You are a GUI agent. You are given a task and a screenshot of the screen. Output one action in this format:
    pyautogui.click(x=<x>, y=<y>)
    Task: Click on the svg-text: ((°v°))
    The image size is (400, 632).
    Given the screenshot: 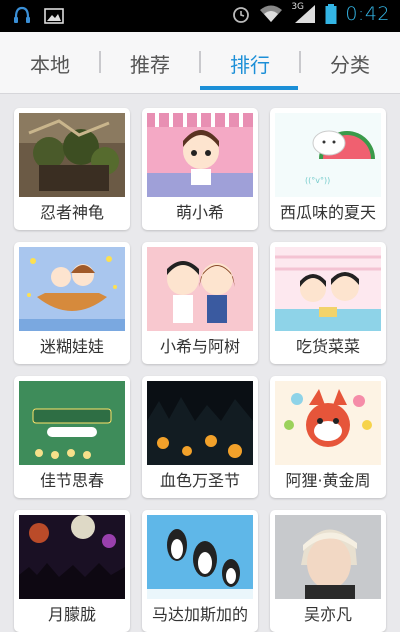 What is the action you would take?
    pyautogui.click(x=317, y=180)
    